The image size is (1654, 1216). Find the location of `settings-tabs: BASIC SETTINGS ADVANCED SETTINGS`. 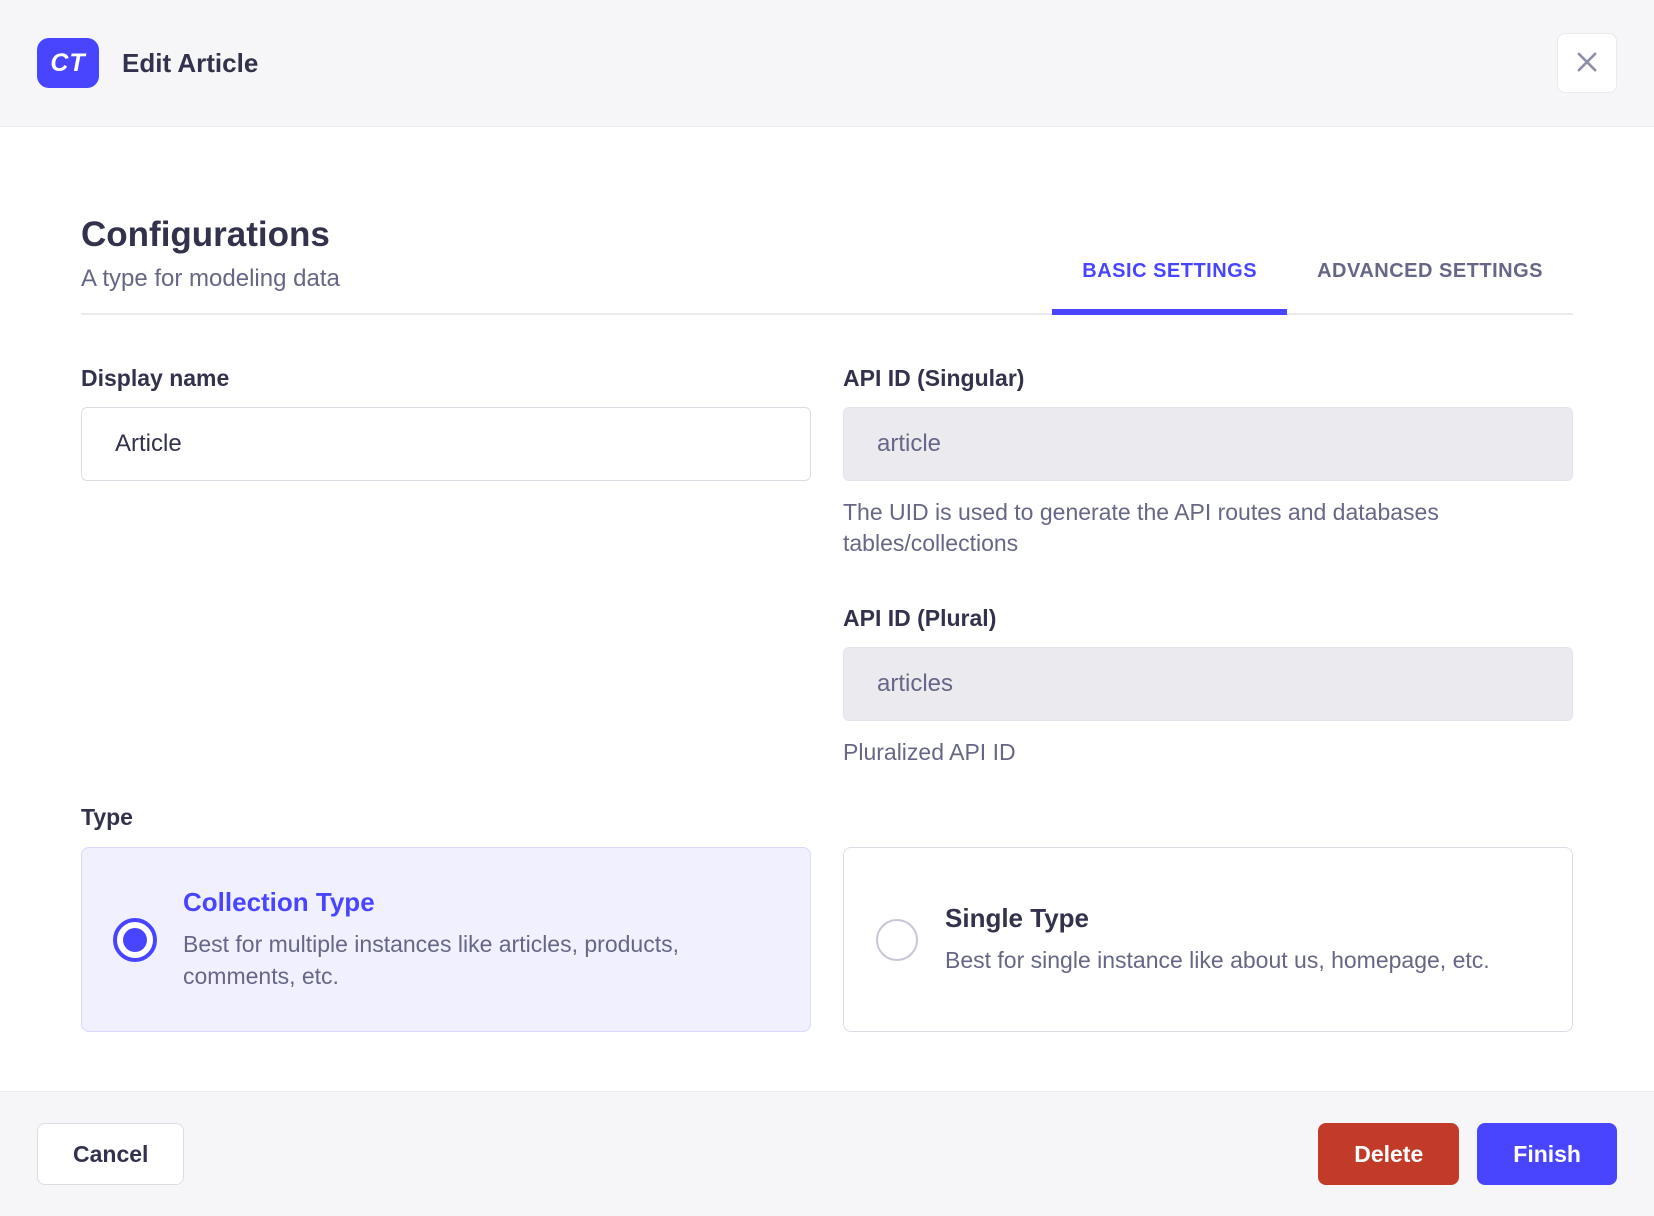

settings-tabs: BASIC SETTINGS ADVANCED SETTINGS is located at coordinates (1312, 287).